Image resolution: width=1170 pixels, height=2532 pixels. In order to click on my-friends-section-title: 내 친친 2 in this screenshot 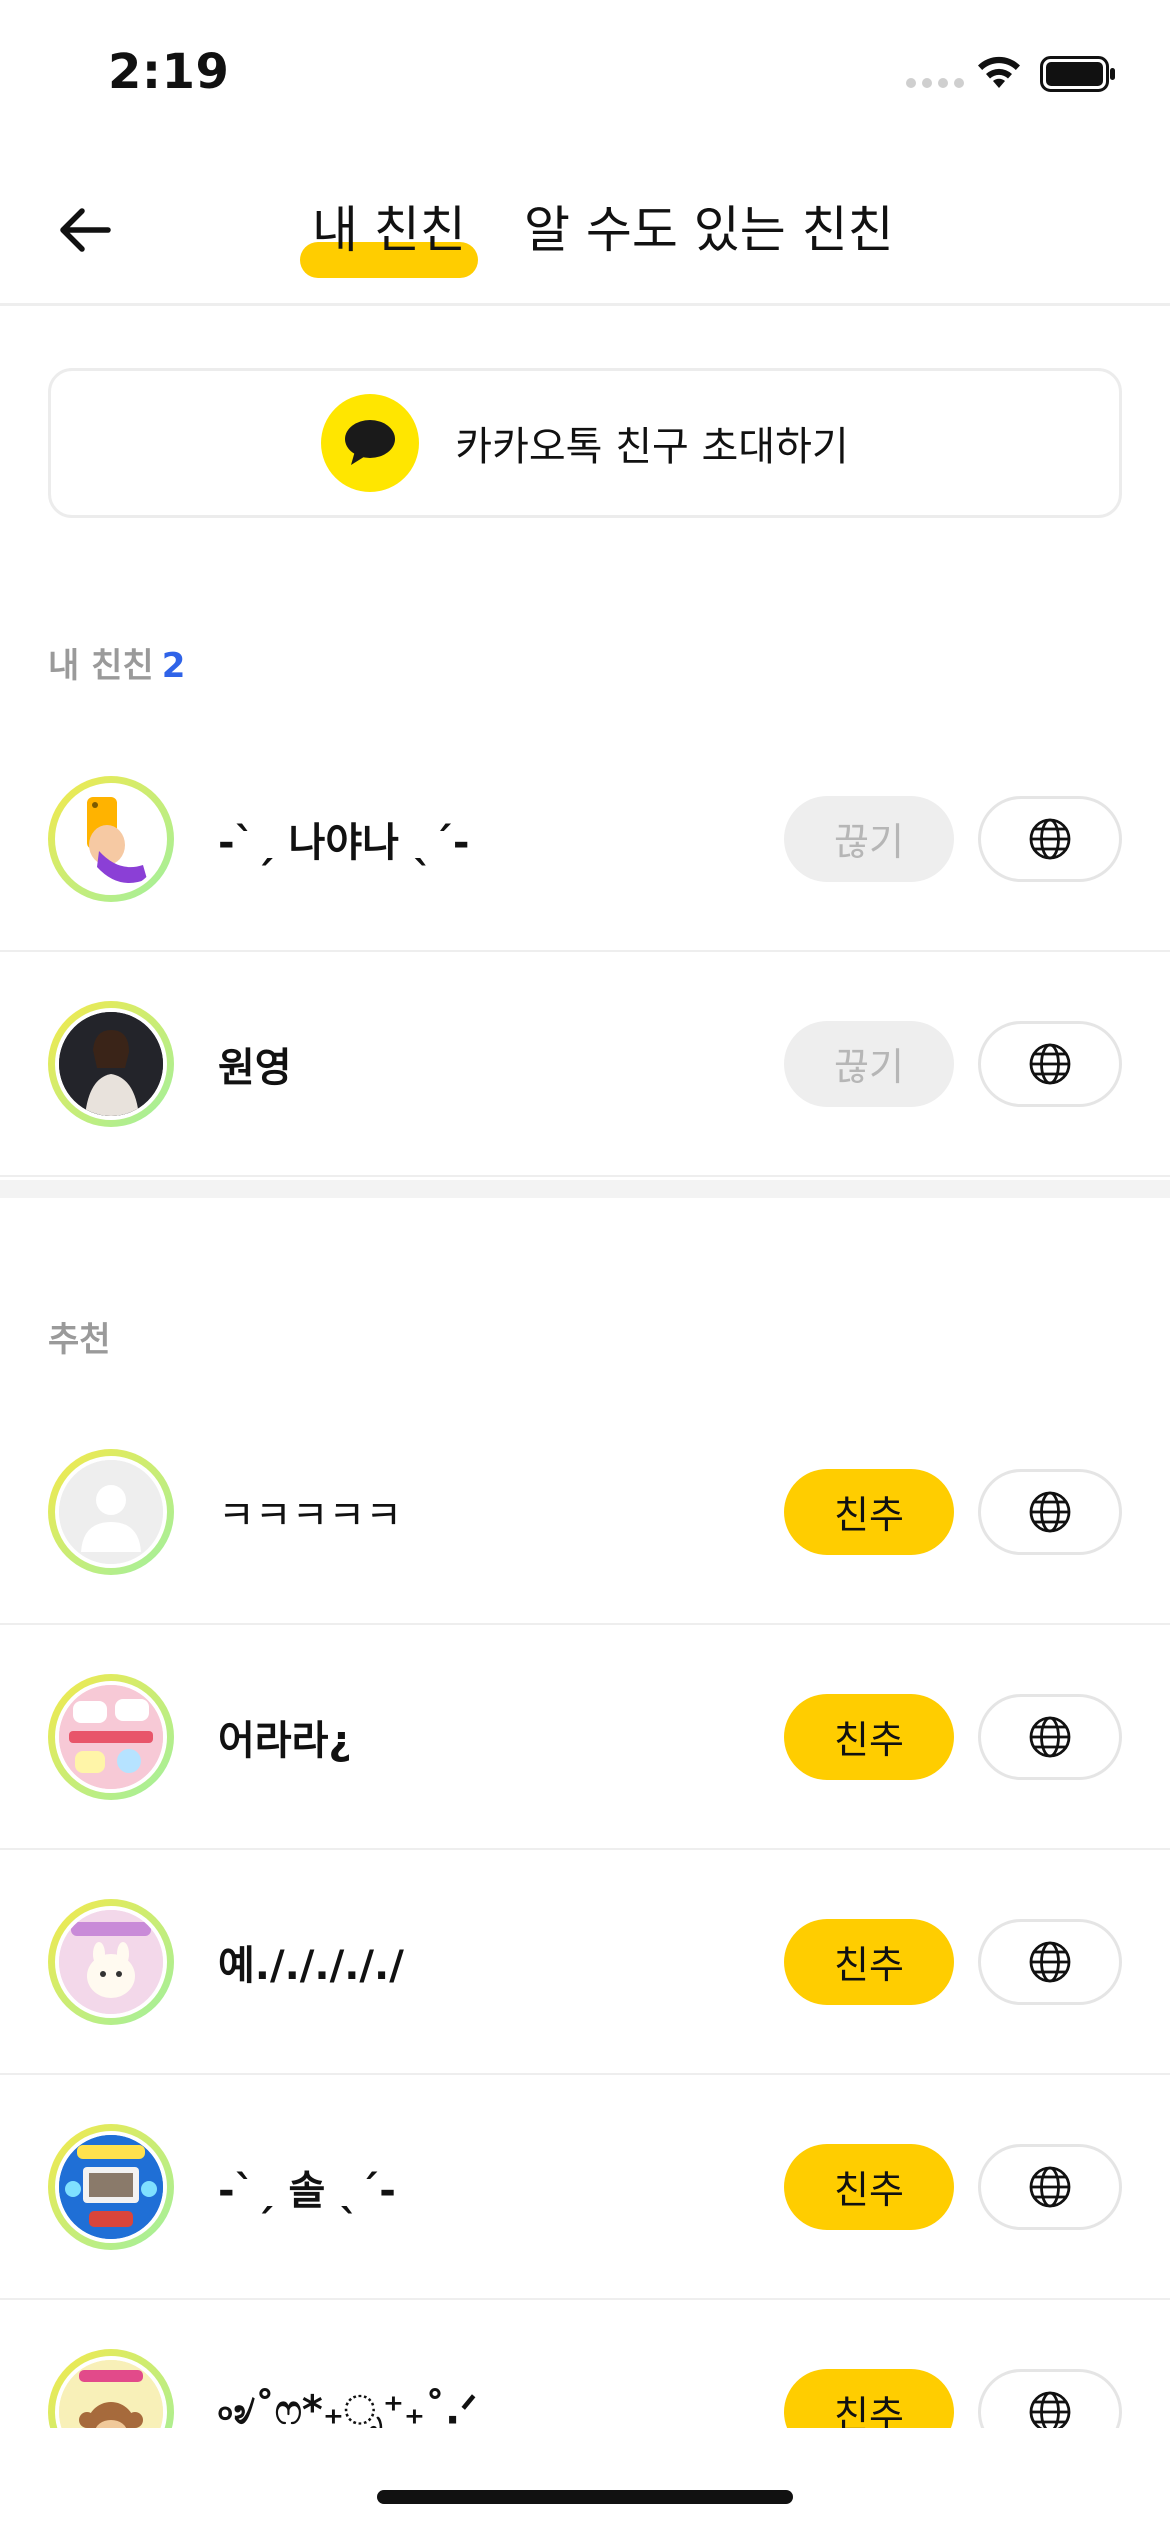, I will do `click(116, 662)`.